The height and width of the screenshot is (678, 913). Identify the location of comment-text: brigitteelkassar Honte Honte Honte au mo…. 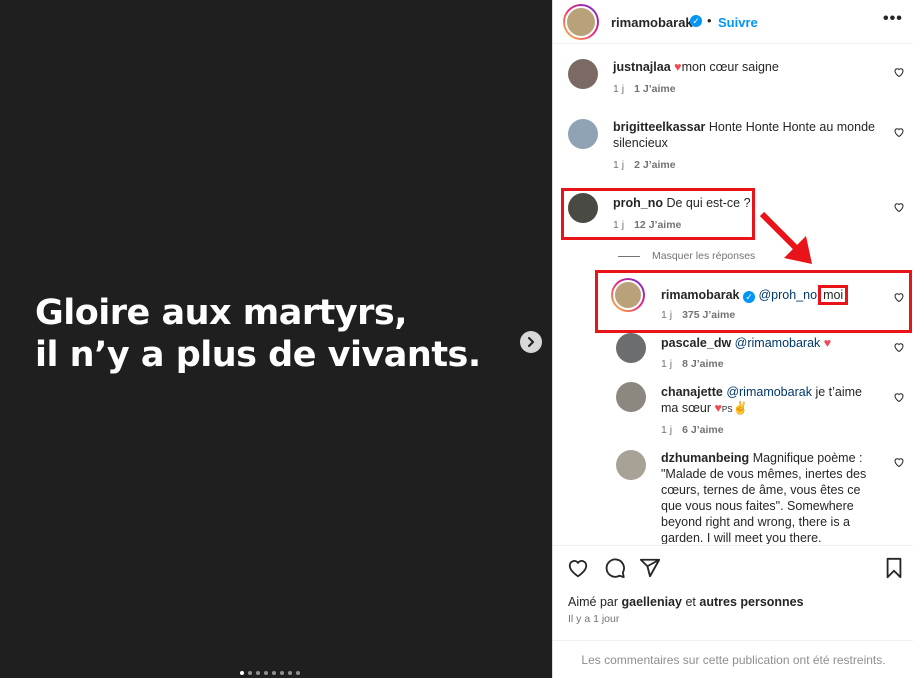
(748, 135).